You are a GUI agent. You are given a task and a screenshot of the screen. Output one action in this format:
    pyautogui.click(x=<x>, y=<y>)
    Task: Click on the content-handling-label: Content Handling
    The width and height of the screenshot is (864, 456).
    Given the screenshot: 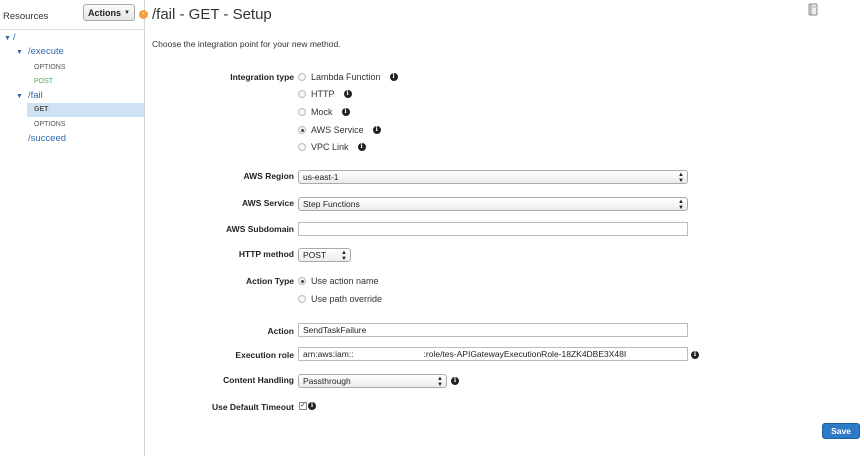 What is the action you would take?
    pyautogui.click(x=258, y=380)
    